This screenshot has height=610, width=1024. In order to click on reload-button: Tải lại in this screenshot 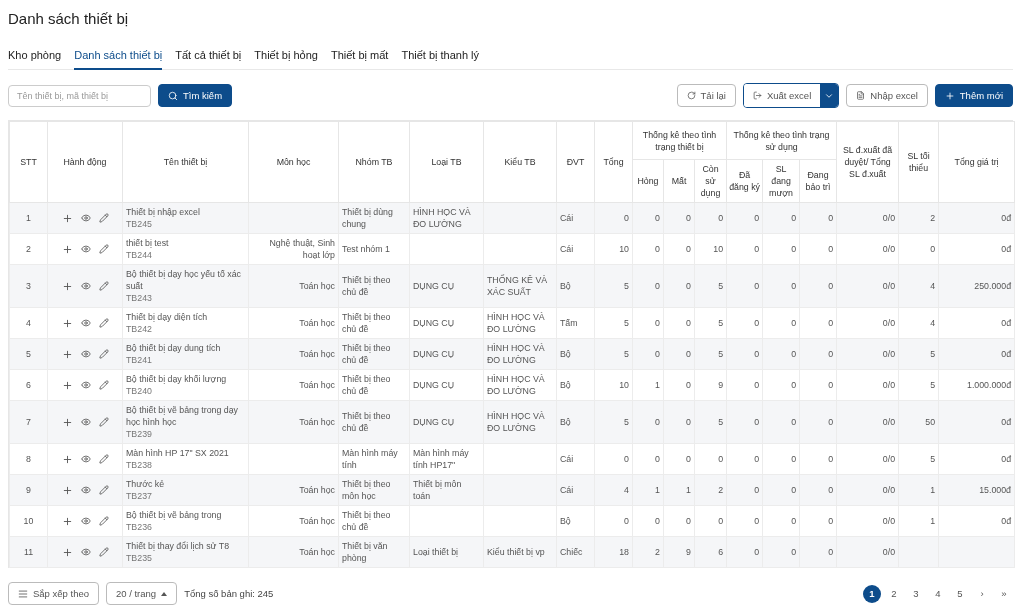, I will do `click(706, 95)`.